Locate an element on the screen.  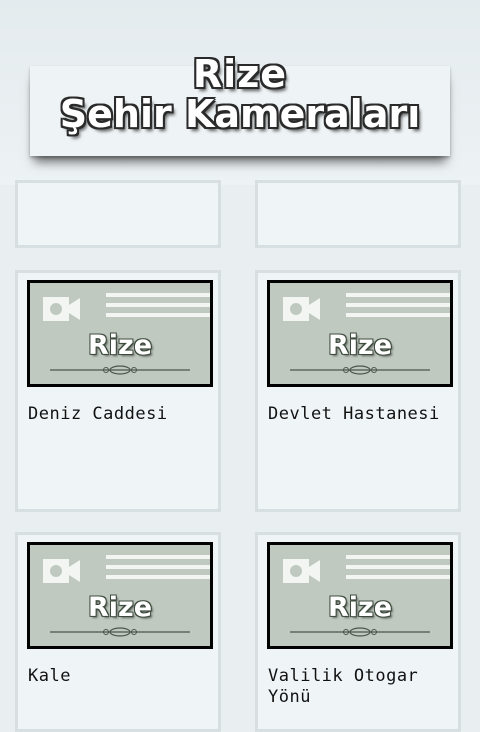
camera-card: Rize Valilik Otogar Yönü is located at coordinates (358, 632).